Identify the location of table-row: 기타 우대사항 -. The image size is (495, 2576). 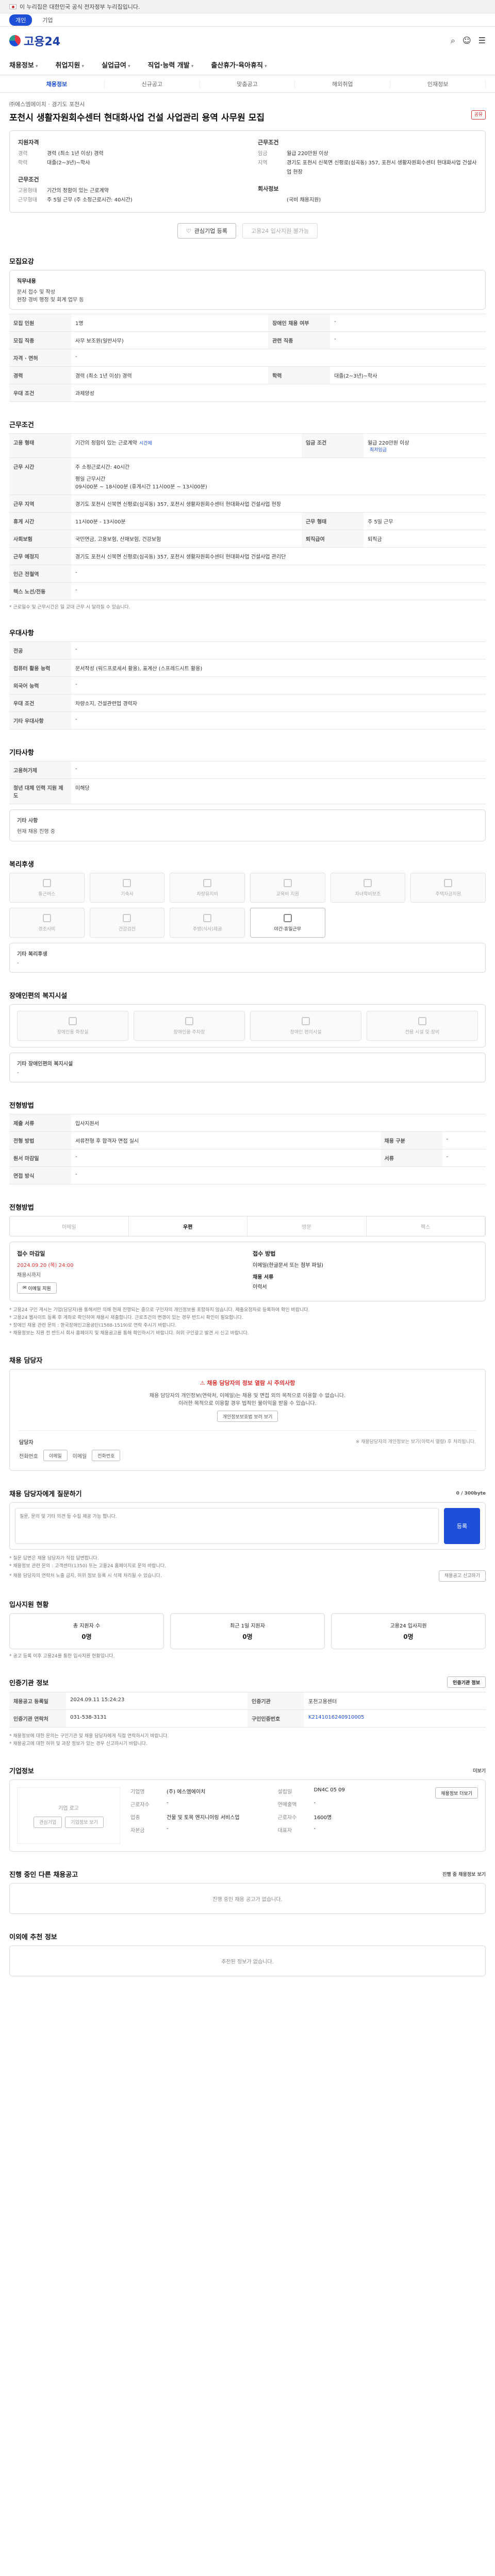
(247, 720).